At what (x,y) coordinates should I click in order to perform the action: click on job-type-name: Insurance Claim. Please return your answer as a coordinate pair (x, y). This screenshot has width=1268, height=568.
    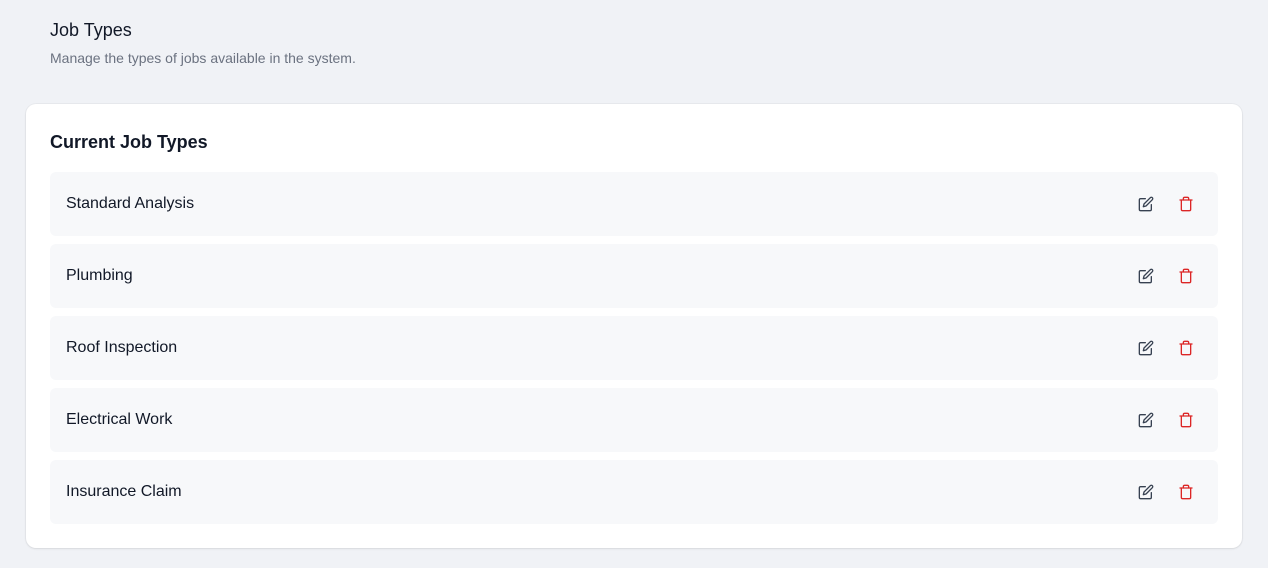
    Looking at the image, I should click on (124, 491).